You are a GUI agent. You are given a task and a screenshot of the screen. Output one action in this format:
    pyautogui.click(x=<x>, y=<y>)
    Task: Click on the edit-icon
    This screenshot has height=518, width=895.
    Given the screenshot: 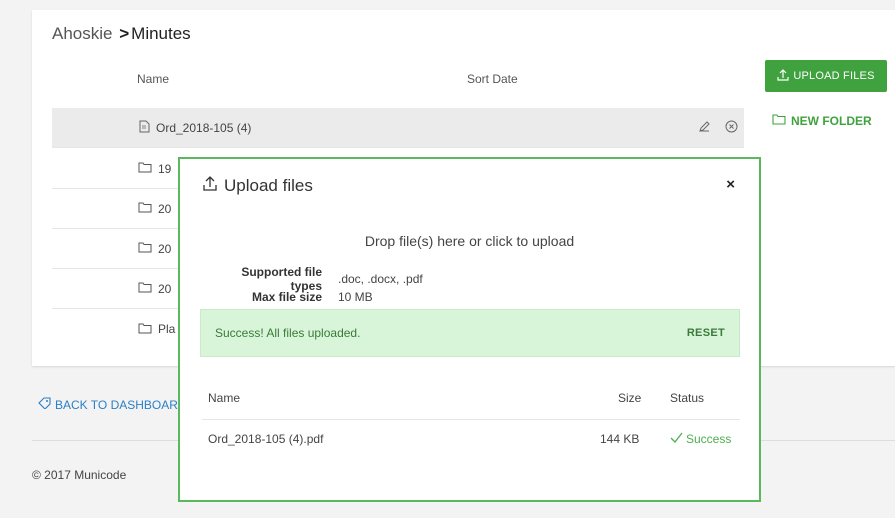 What is the action you would take?
    pyautogui.click(x=704, y=128)
    